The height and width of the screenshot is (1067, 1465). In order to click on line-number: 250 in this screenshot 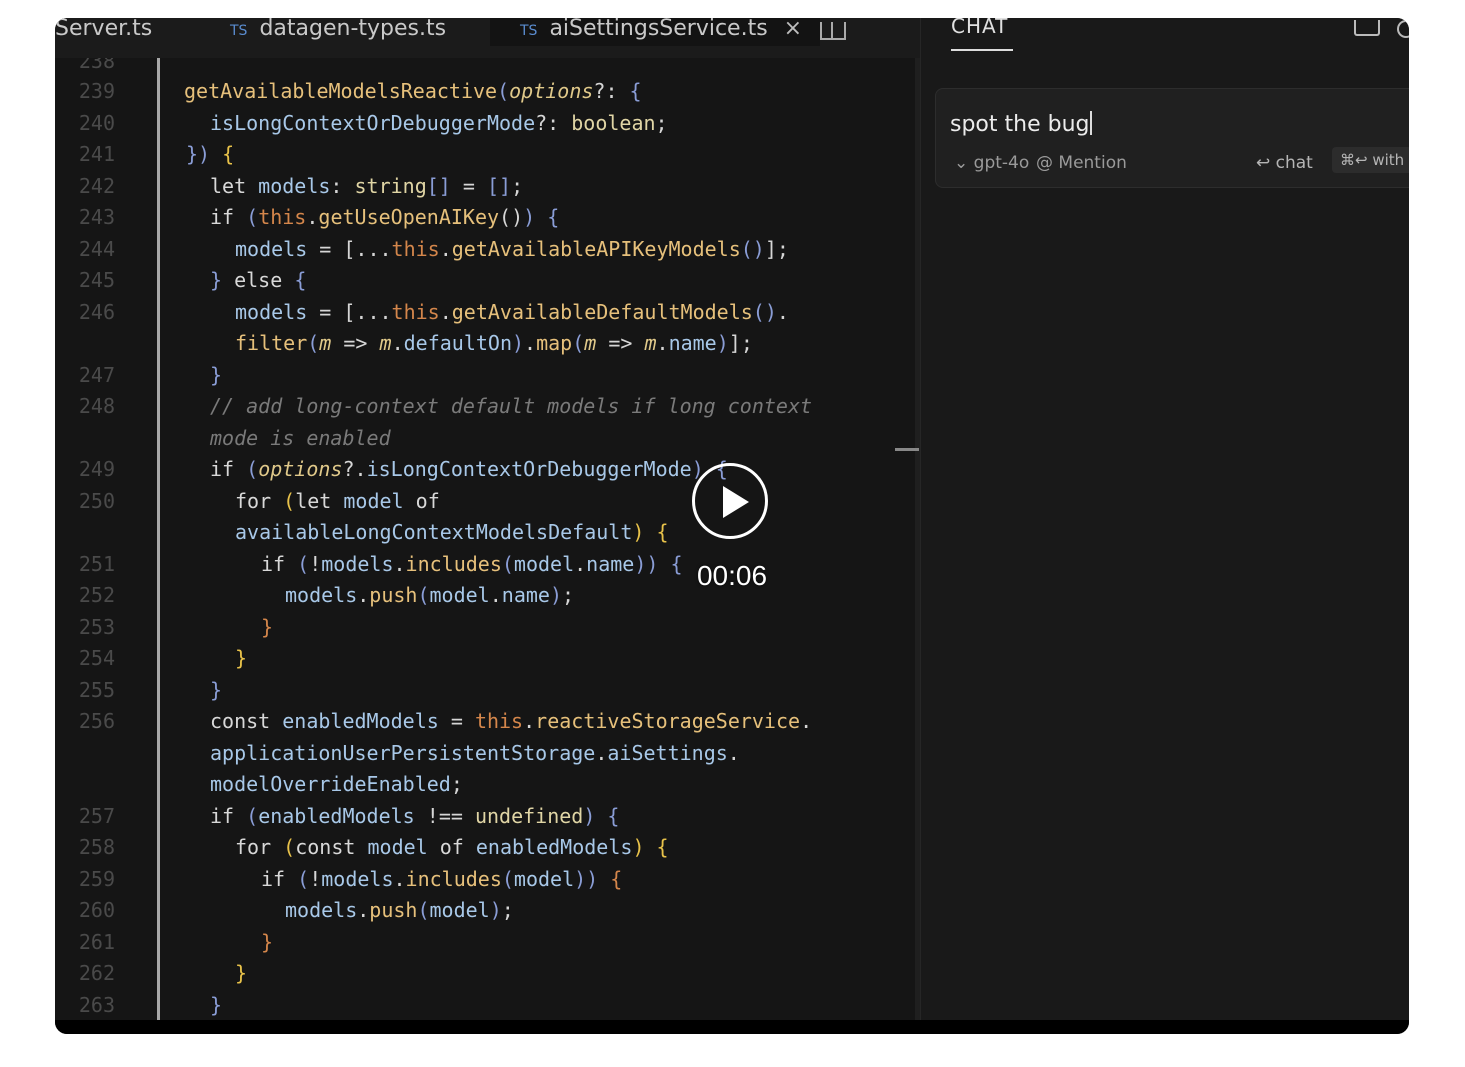, I will do `click(96, 500)`.